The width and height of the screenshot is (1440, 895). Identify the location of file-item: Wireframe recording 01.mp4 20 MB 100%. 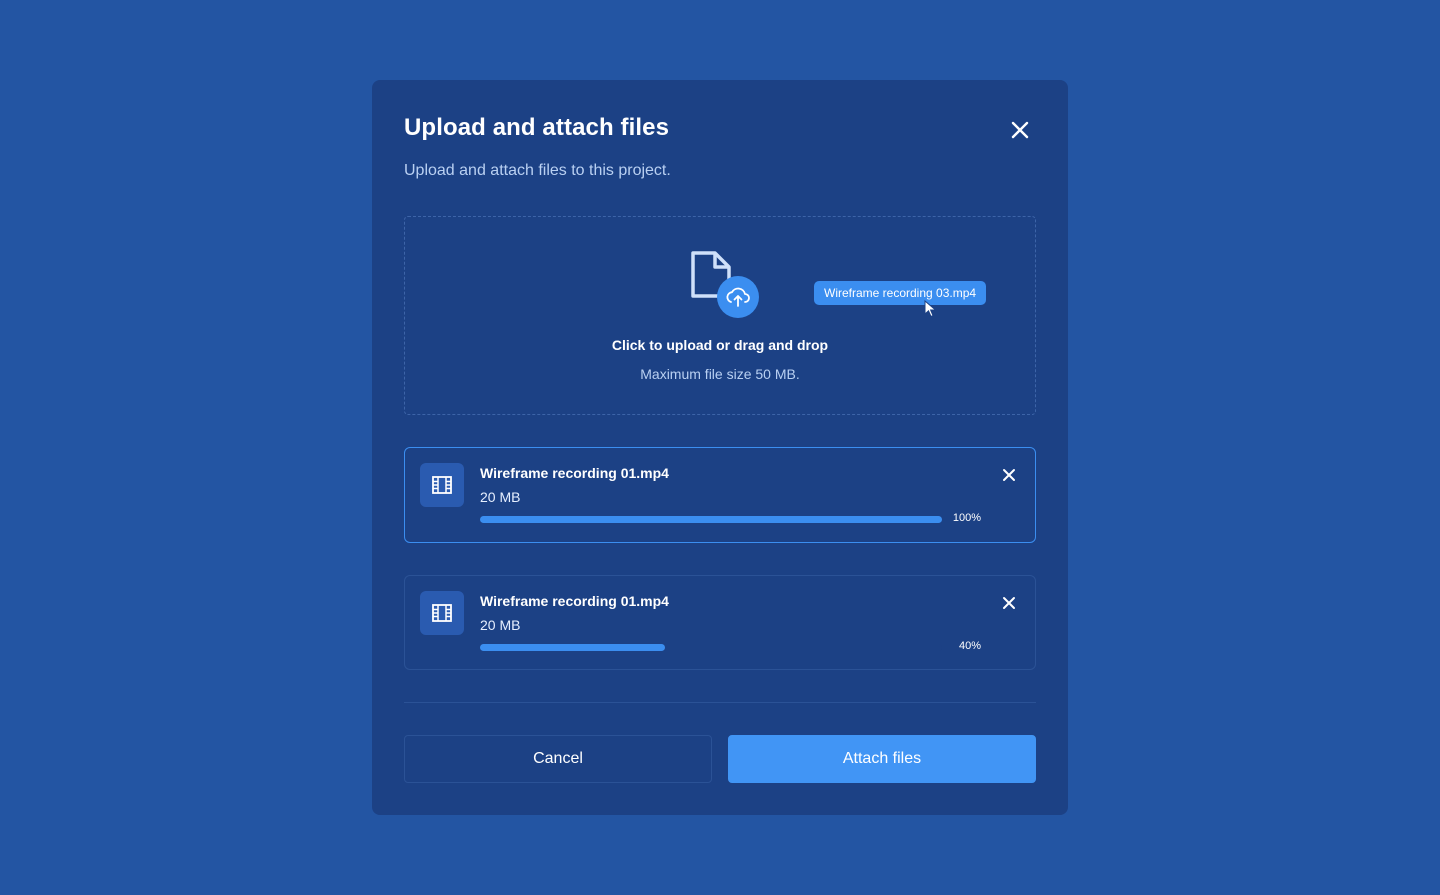
(720, 495).